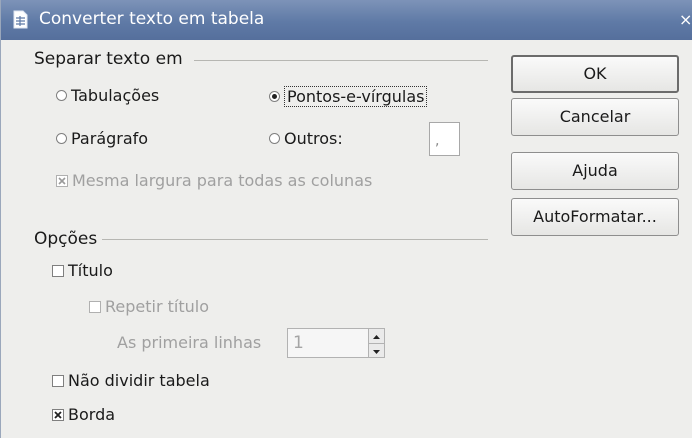 The width and height of the screenshot is (692, 438). Describe the element at coordinates (595, 74) in the screenshot. I see `ok-button: OK` at that location.